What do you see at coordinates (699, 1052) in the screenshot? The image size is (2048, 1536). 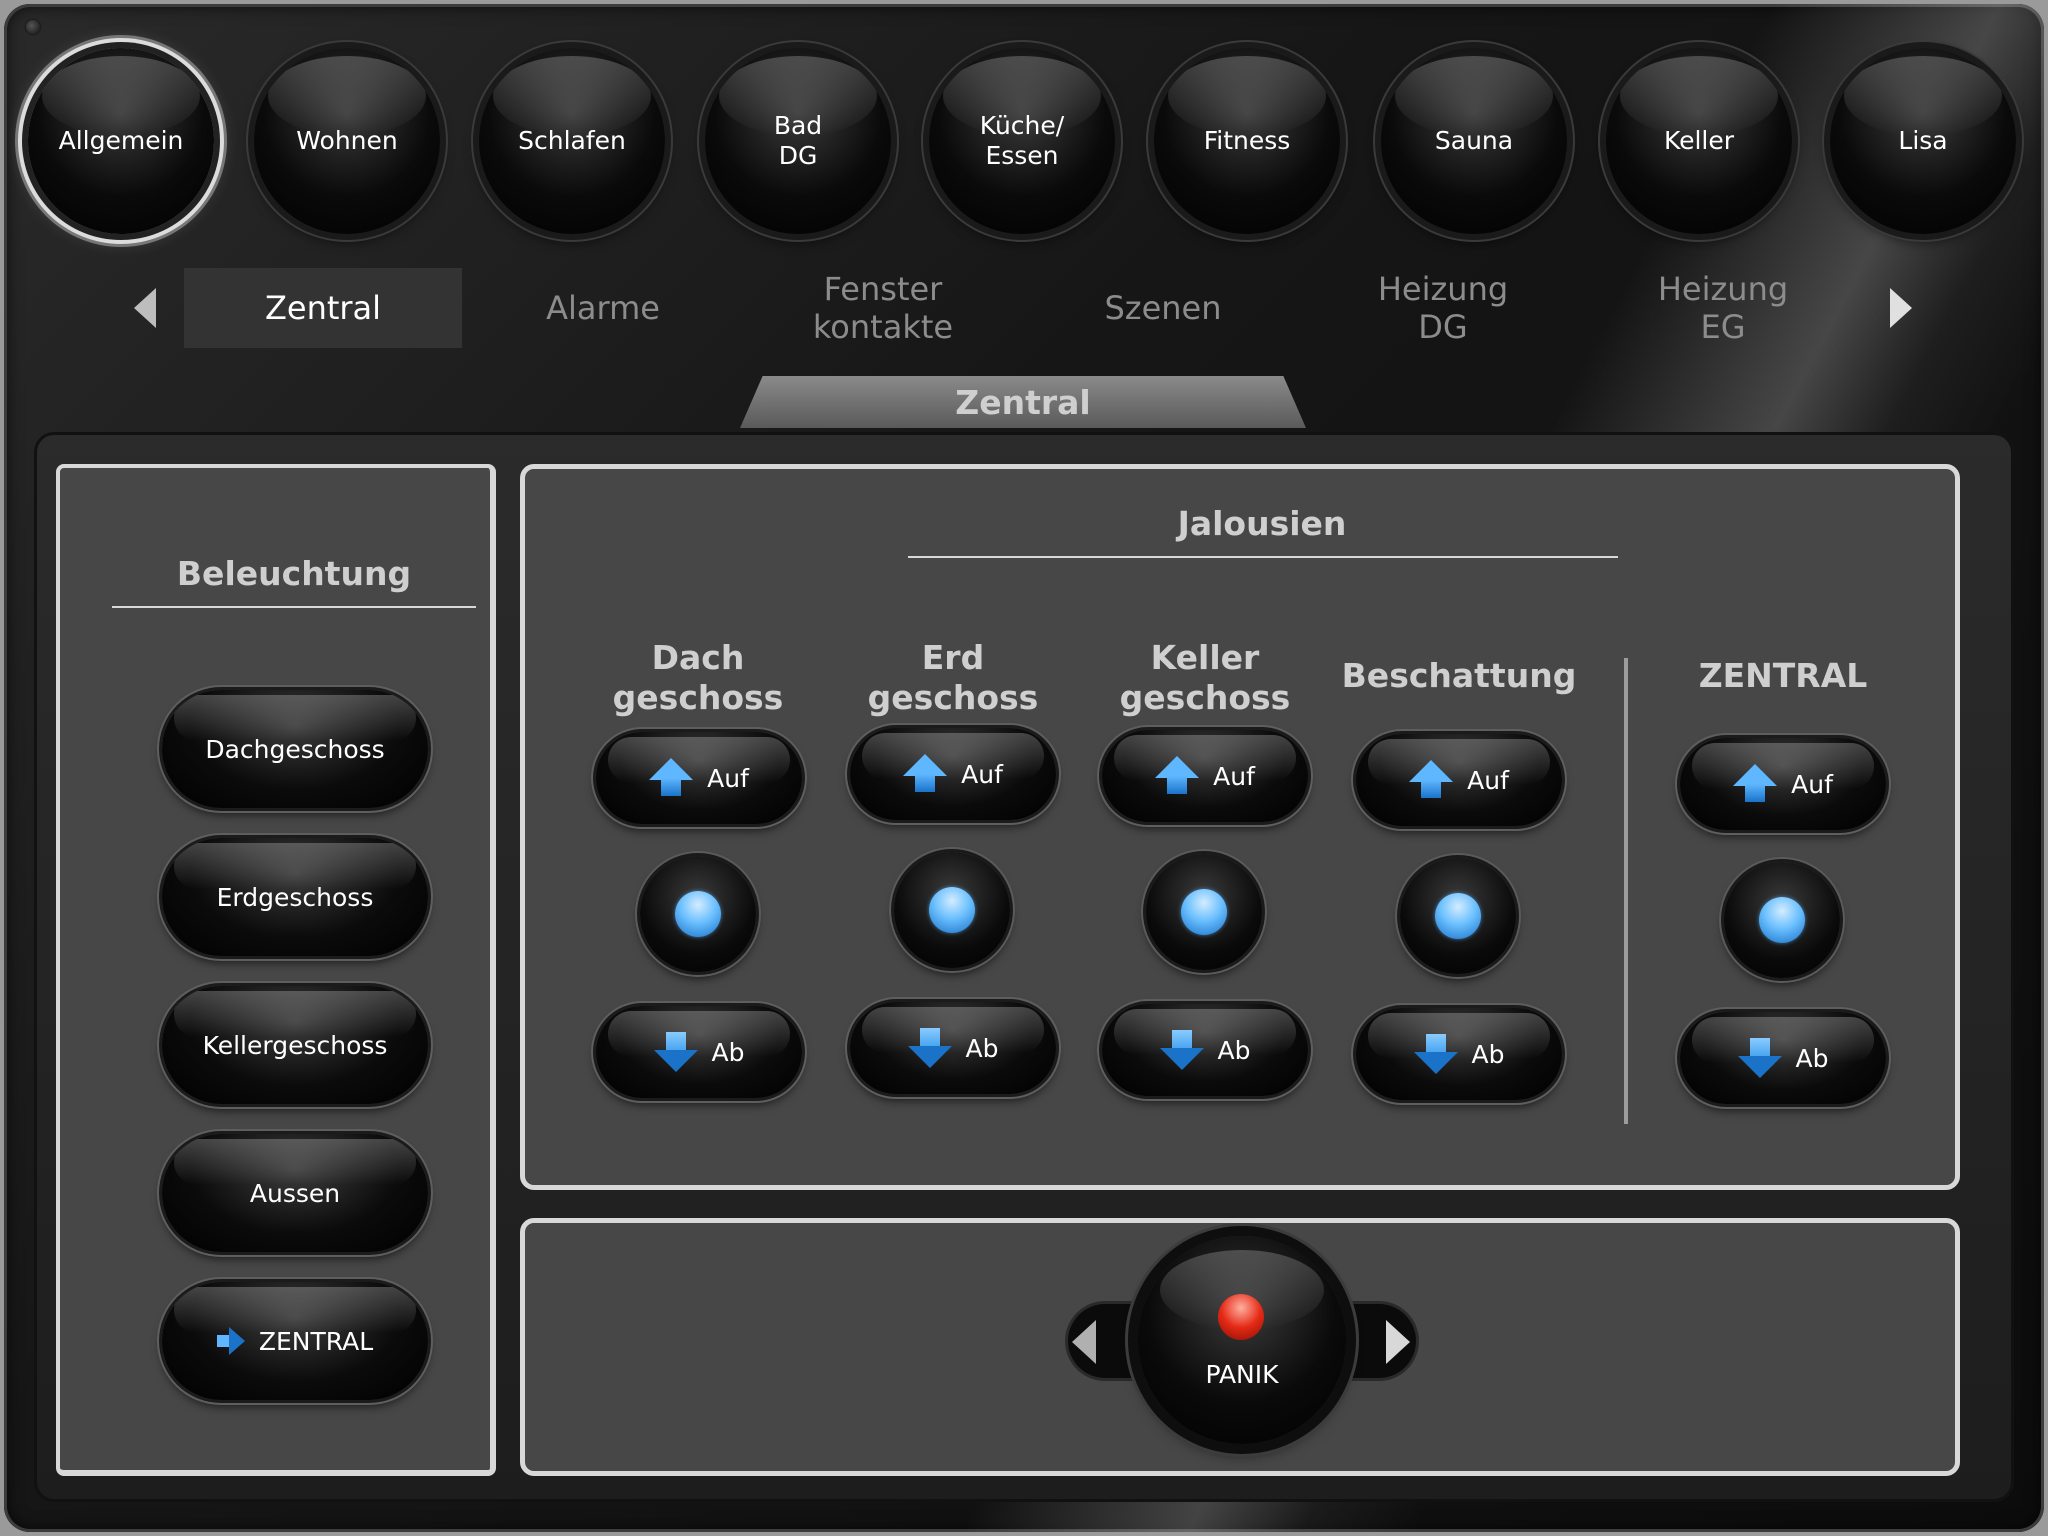 I see `blinds-dach-down-button: Ab` at bounding box center [699, 1052].